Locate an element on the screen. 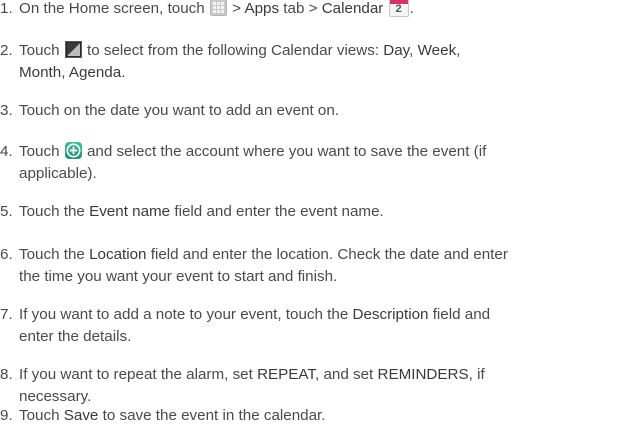 The image size is (638, 427). step-number: 1. is located at coordinates (6, 8).